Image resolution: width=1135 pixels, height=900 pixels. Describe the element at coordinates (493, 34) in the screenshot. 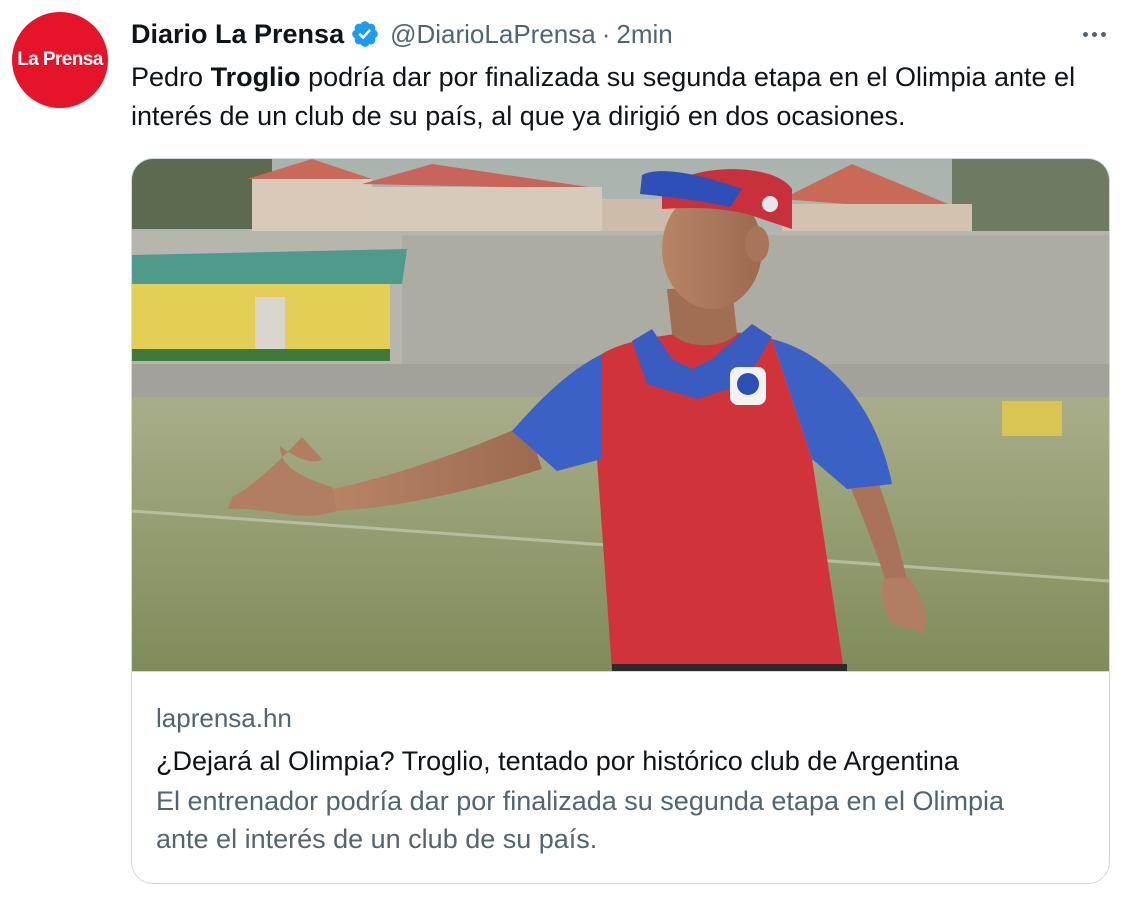

I see `handle: @DiarioLaPrensa` at that location.